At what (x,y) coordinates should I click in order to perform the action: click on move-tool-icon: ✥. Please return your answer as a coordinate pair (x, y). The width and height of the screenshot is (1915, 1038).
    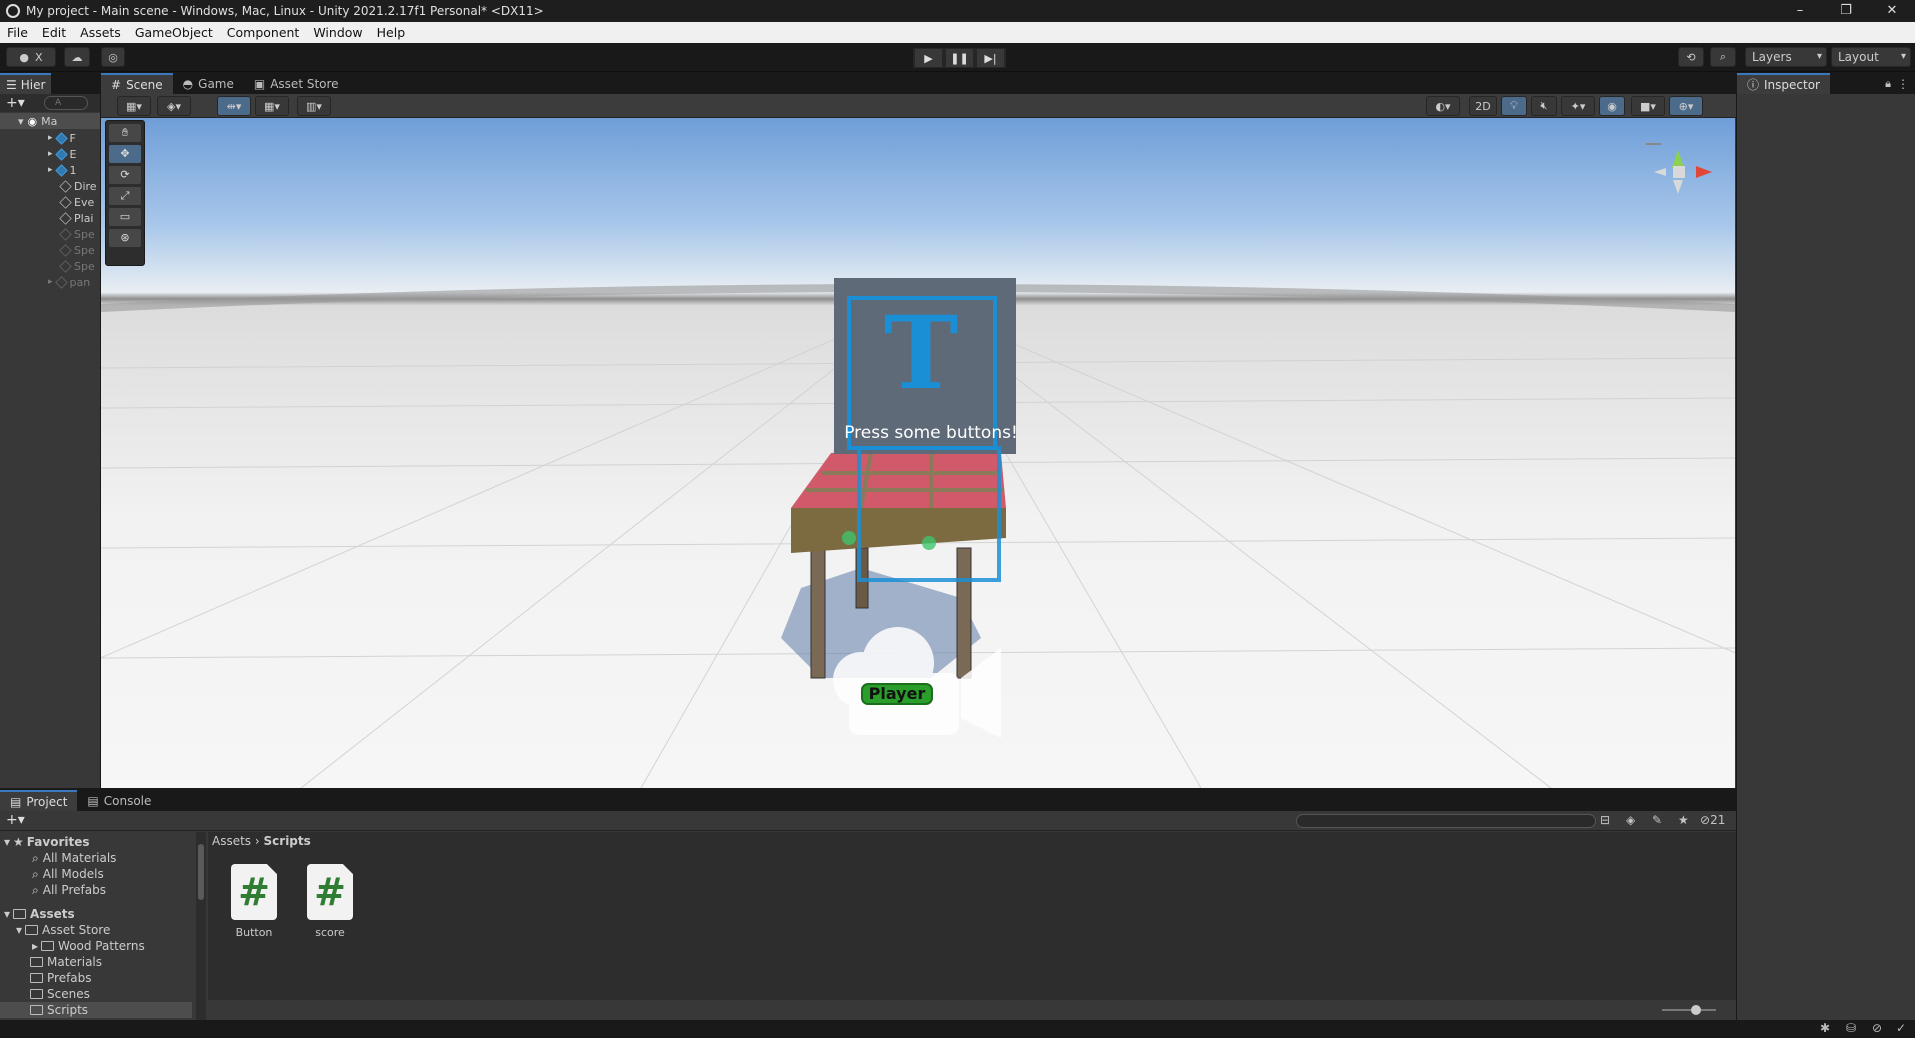
    Looking at the image, I should click on (125, 154).